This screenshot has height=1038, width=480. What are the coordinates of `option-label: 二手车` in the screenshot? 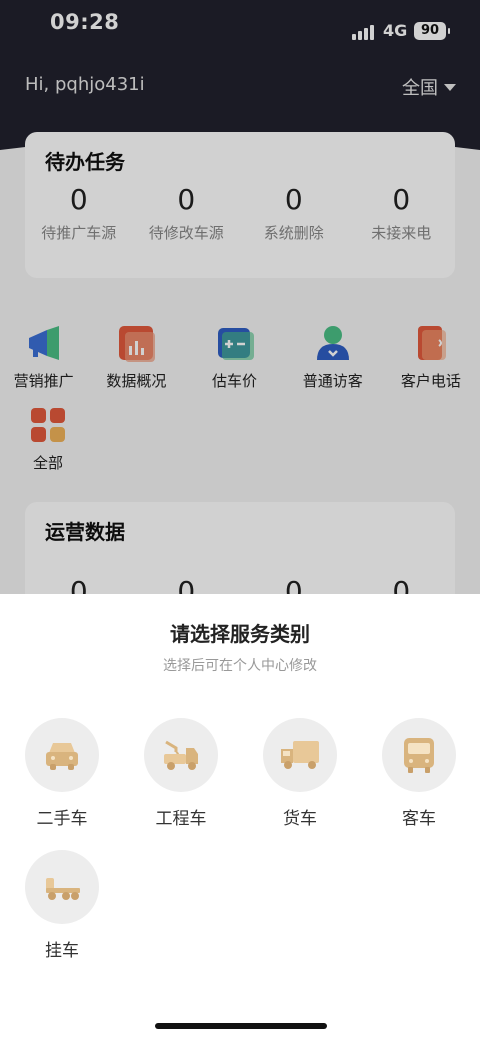 It's located at (62, 819).